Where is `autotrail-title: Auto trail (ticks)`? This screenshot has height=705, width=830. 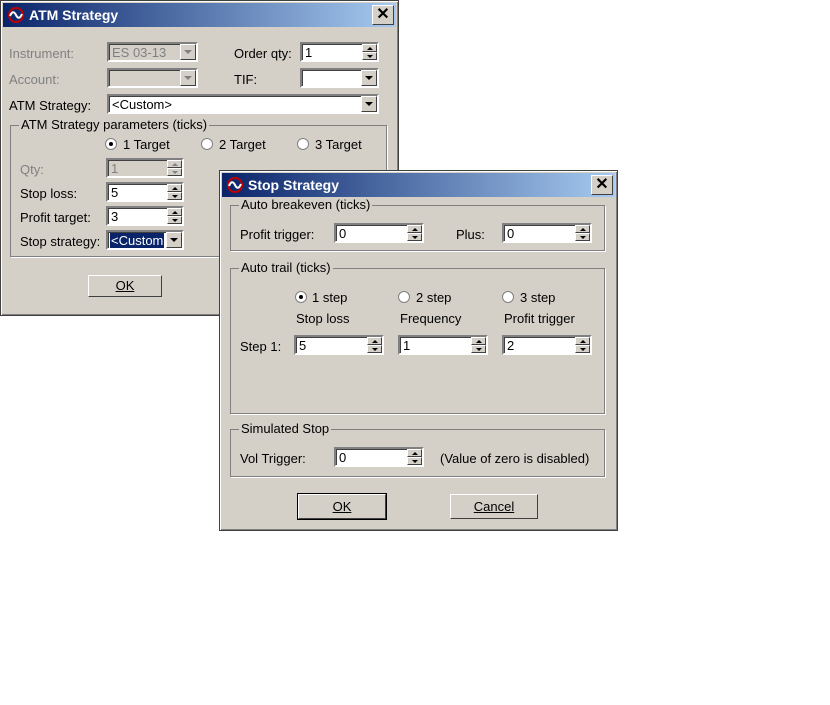
autotrail-title: Auto trail (ticks) is located at coordinates (286, 267).